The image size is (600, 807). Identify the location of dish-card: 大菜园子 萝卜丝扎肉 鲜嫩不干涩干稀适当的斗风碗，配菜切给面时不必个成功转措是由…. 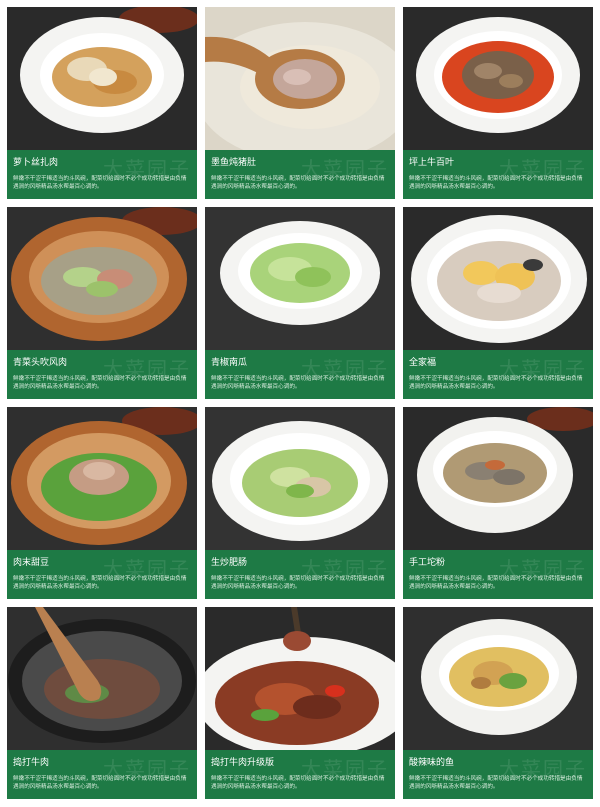
(102, 103).